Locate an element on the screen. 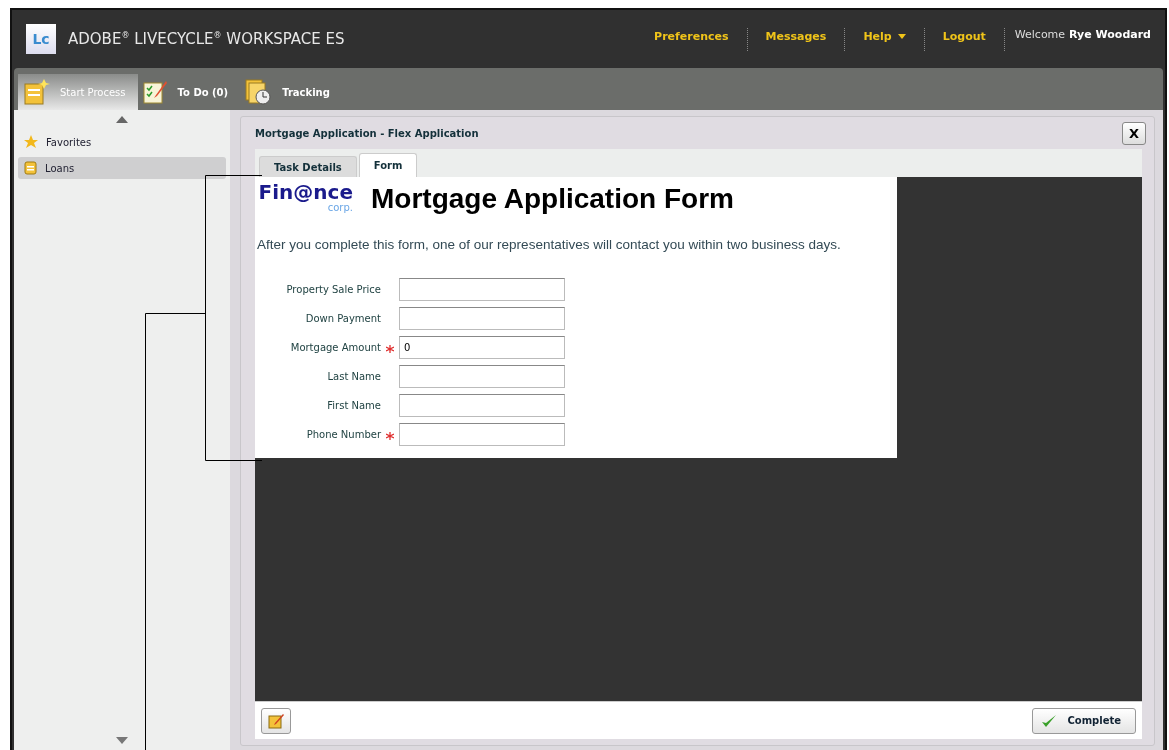  scroll-up-icon is located at coordinates (122, 119).